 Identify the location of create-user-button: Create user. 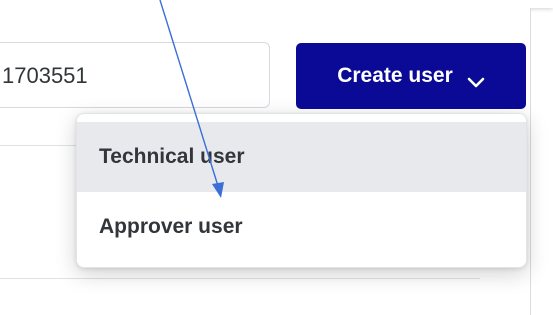
(411, 76).